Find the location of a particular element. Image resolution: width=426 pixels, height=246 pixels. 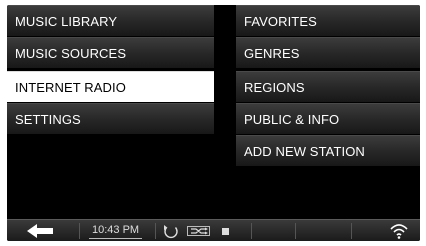

menu-item-public-info: PUBLIC & INFO is located at coordinates (328, 118).